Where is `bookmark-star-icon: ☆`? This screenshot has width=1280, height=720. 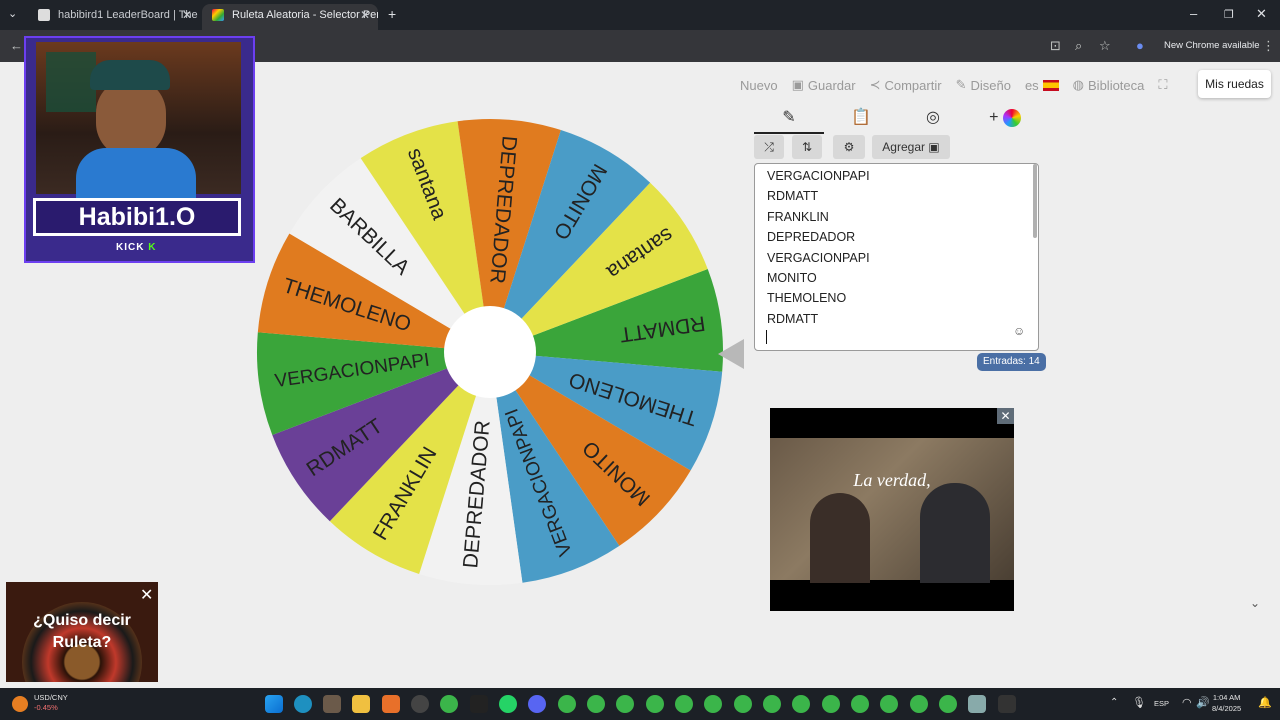
bookmark-star-icon: ☆ is located at coordinates (1105, 46).